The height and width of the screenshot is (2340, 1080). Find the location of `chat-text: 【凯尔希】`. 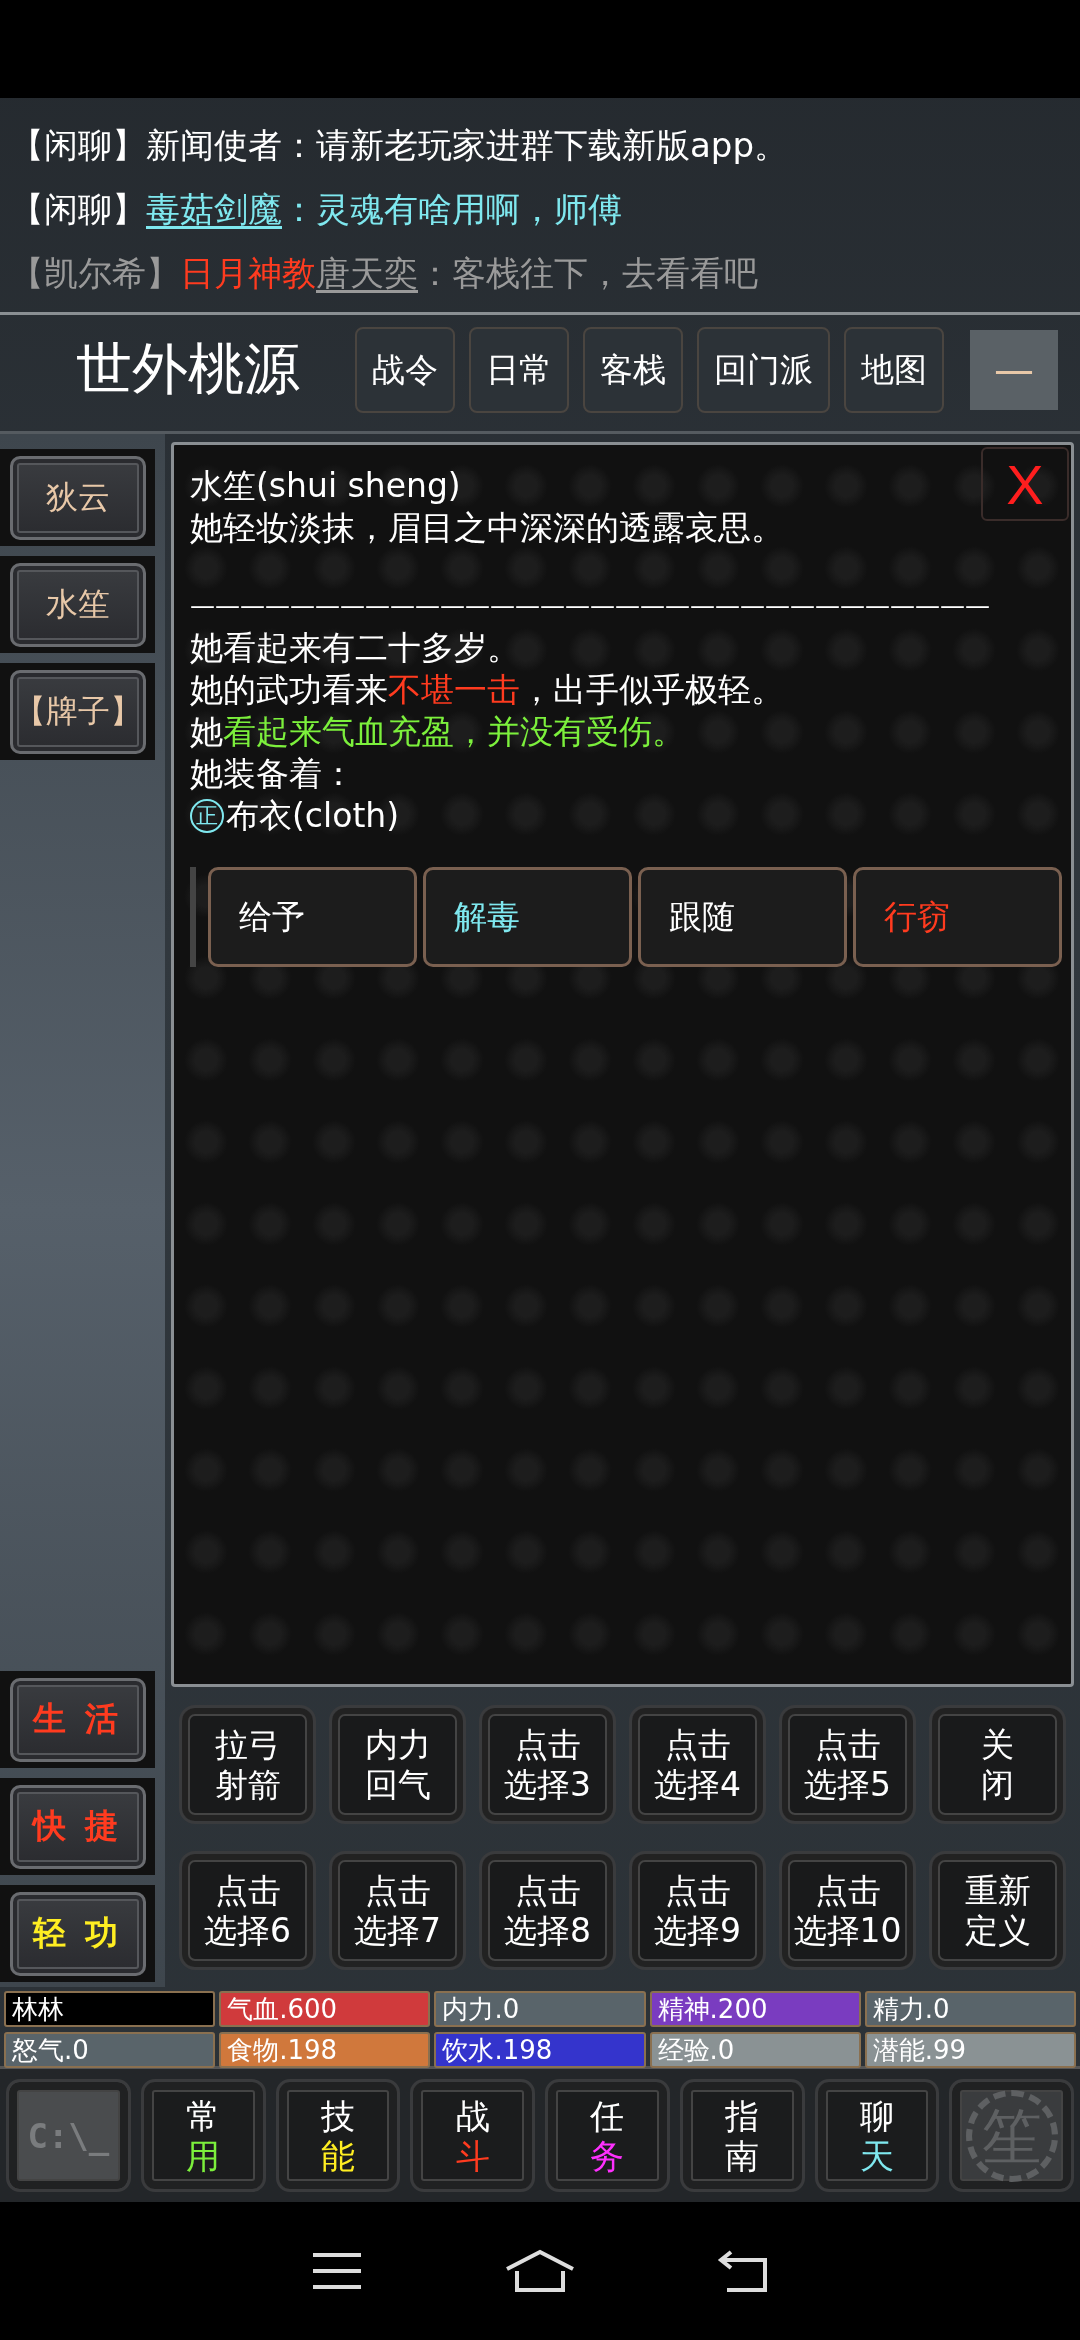

chat-text: 【凯尔希】 is located at coordinates (95, 273).